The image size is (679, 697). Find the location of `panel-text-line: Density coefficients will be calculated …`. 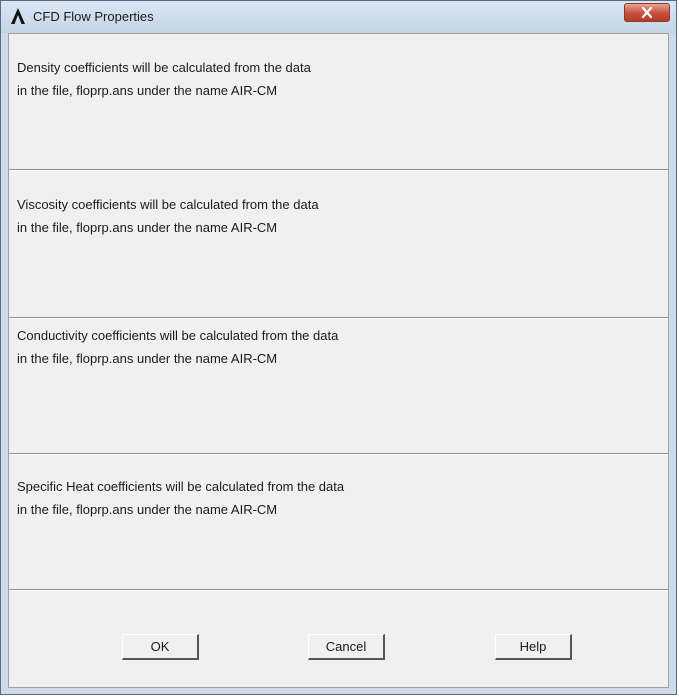

panel-text-line: Density coefficients will be calculated … is located at coordinates (164, 67).